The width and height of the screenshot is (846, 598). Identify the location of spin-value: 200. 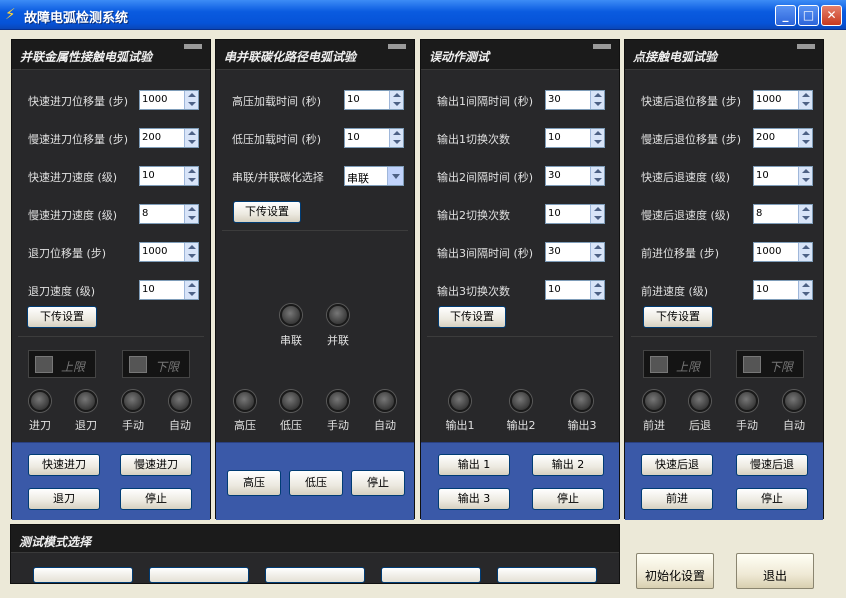
(766, 137).